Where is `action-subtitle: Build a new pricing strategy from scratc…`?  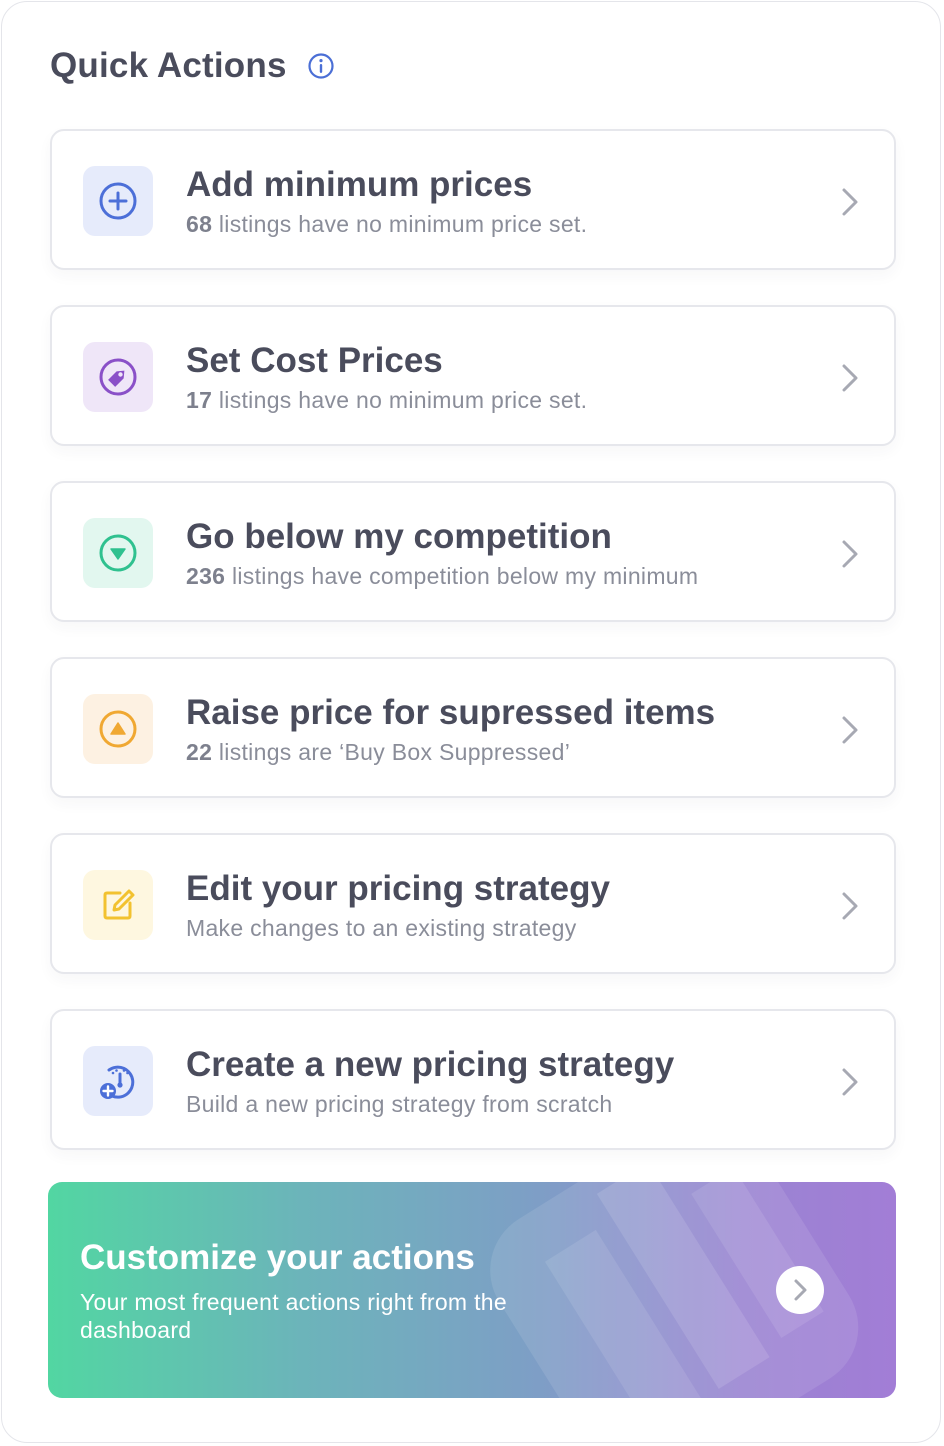 action-subtitle: Build a new pricing strategy from scratc… is located at coordinates (399, 1104).